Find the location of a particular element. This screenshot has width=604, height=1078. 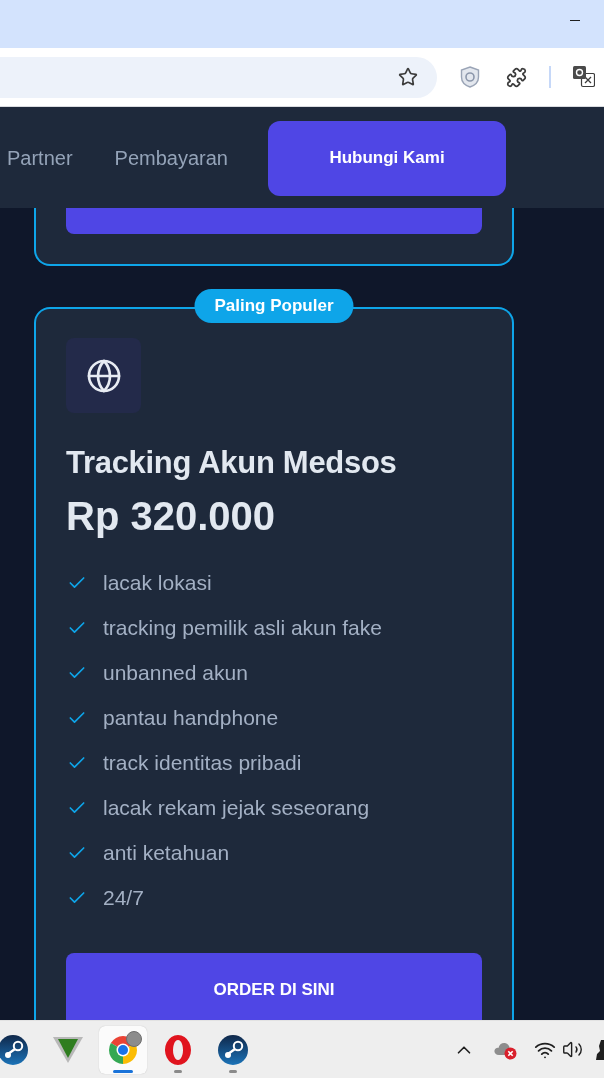

plan-price: Rp 320.000 is located at coordinates (171, 516).